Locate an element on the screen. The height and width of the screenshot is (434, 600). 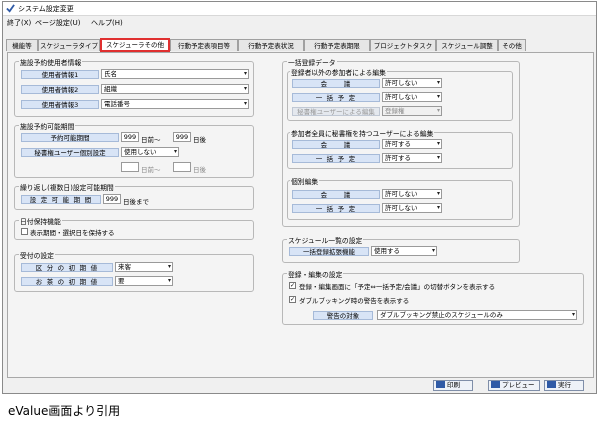
days-after-unit: 日後 is located at coordinates (199, 140).